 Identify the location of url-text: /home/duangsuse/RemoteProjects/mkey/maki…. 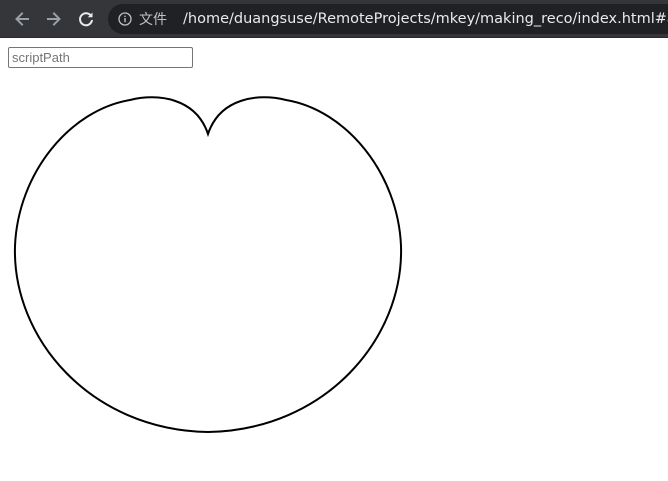
(425, 19).